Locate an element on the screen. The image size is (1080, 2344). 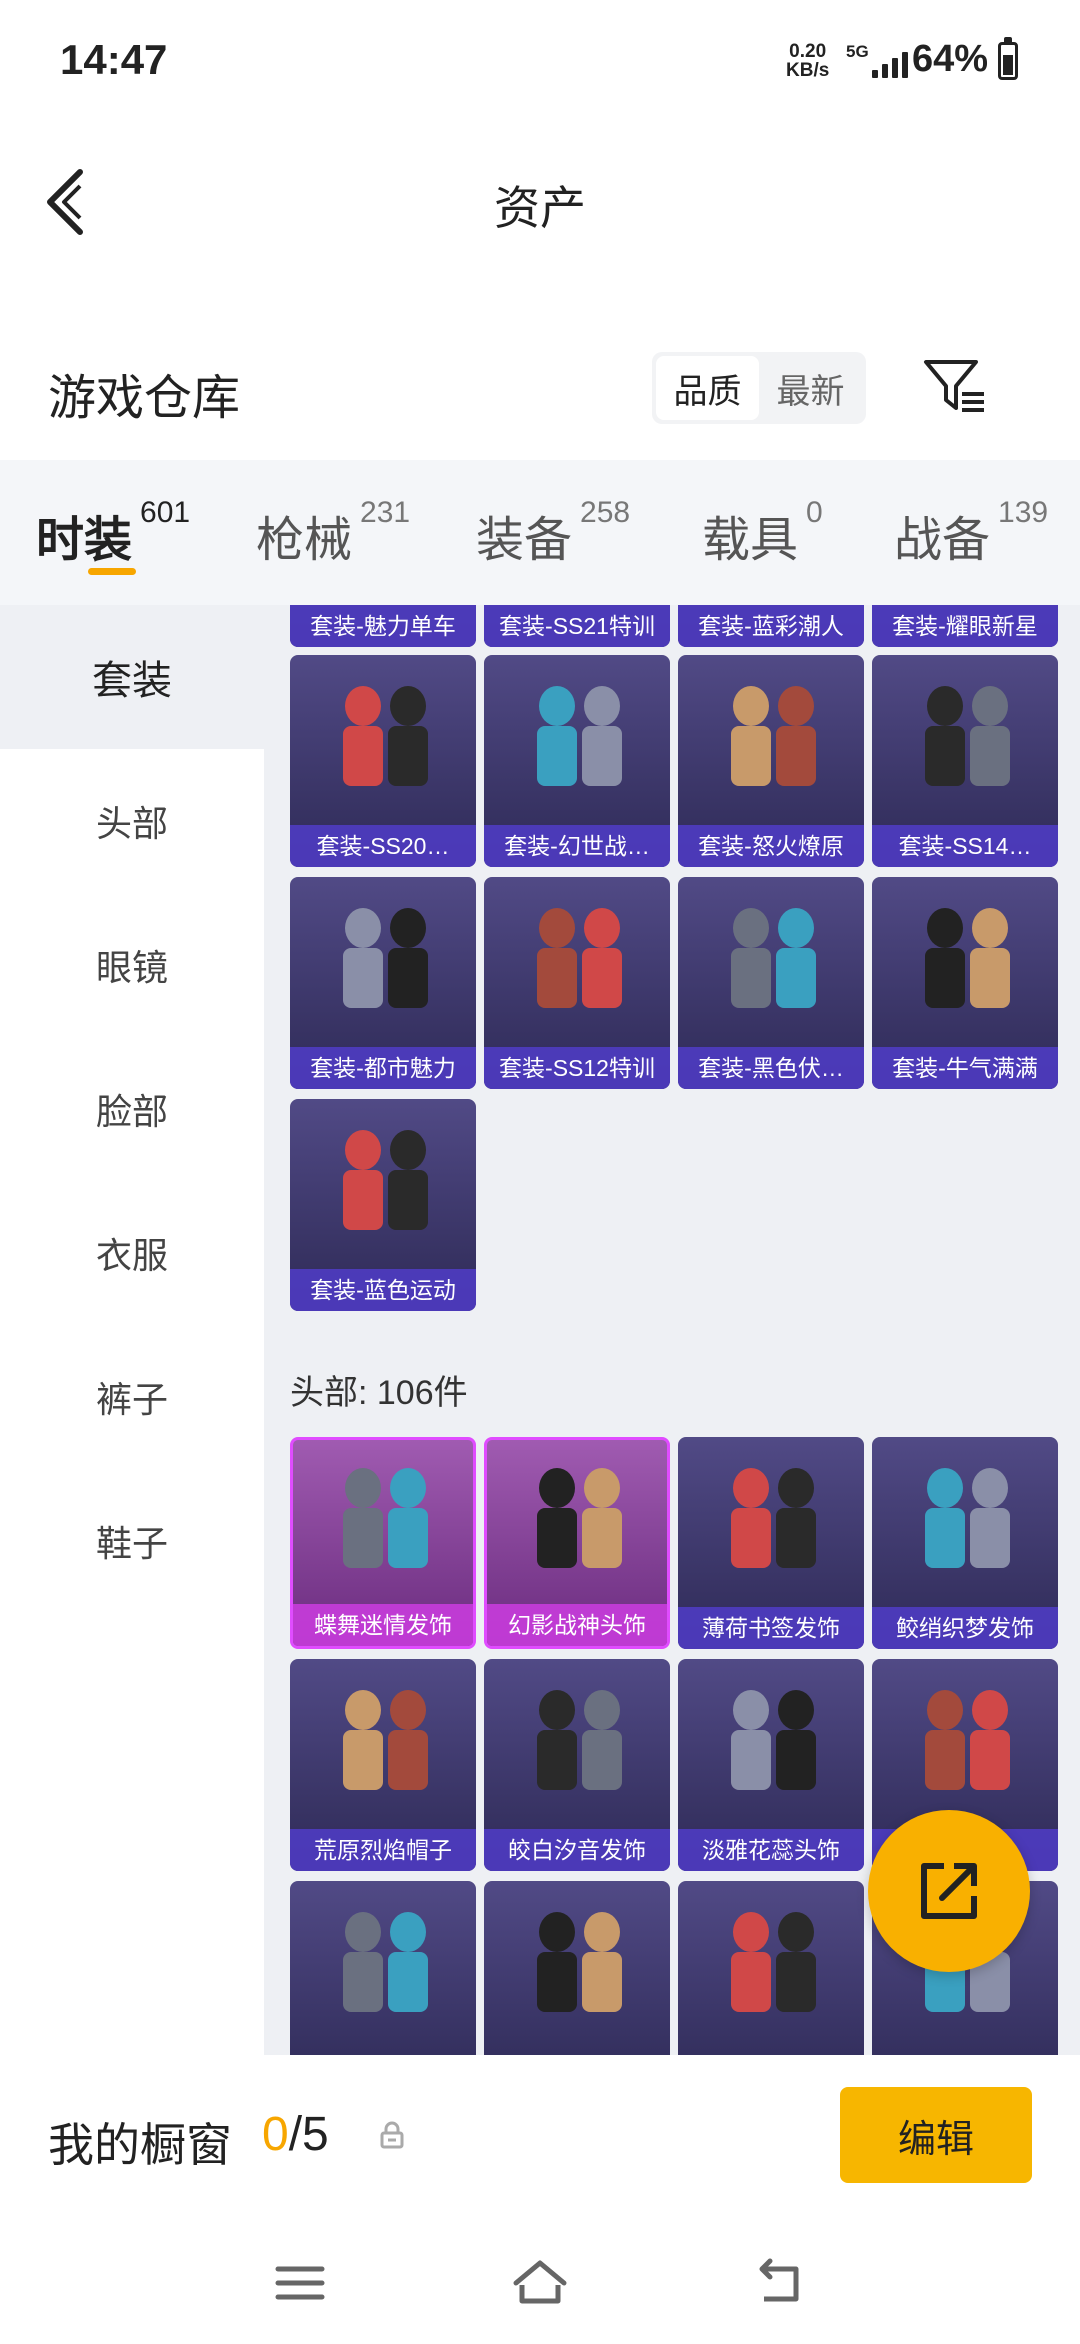
item-label: 套装-耀眼新星 is located at coordinates (965, 626).